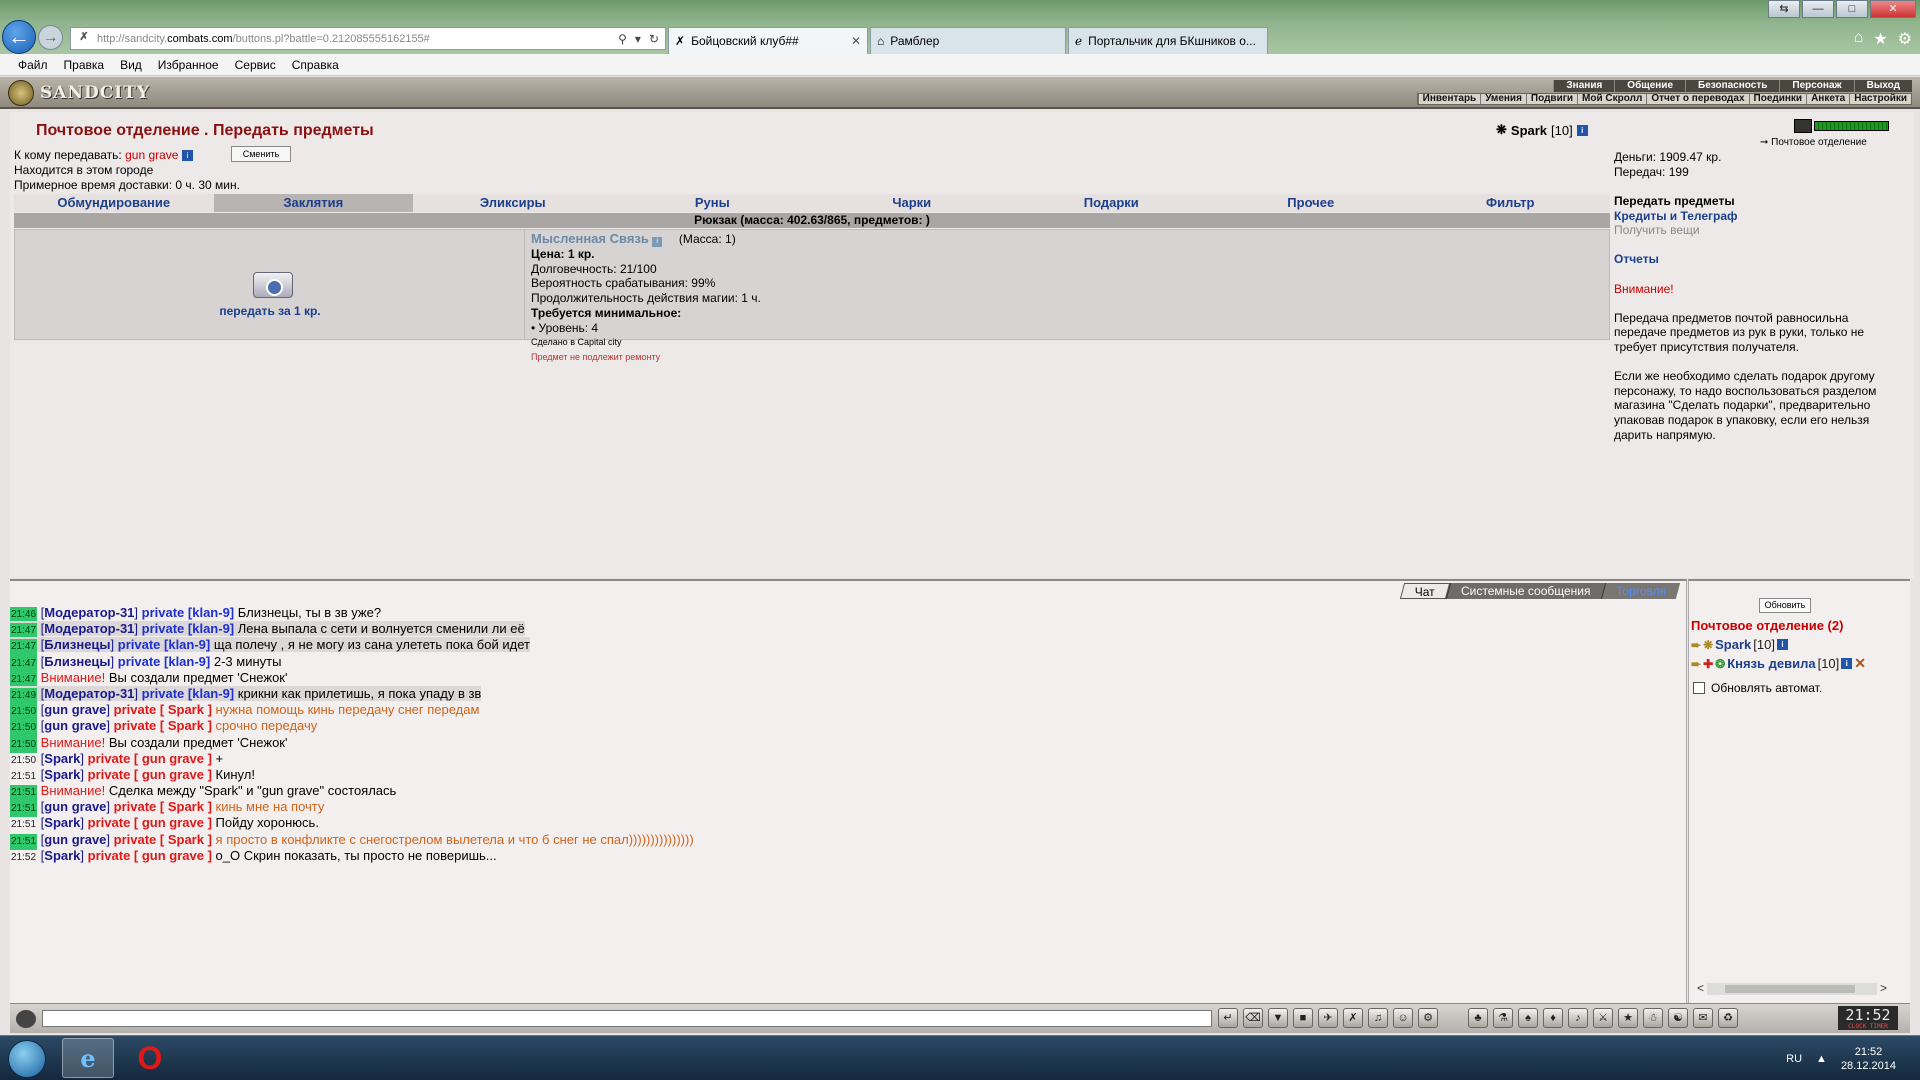 The height and width of the screenshot is (1080, 1920). I want to click on online-user: ➨ ❋ Spark [10] i, so click(1739, 644).